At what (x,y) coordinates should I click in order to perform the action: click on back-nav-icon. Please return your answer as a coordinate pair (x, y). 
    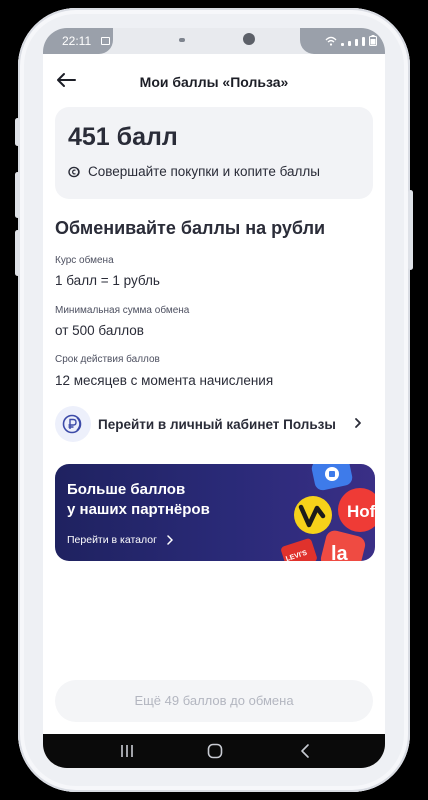
    Looking at the image, I should click on (306, 751).